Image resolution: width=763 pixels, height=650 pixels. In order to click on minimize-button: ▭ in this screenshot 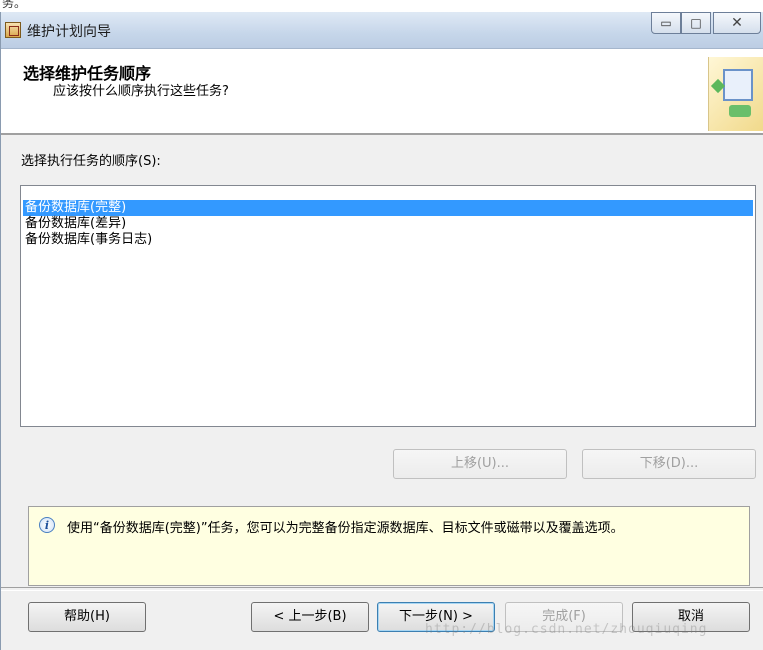, I will do `click(666, 23)`.